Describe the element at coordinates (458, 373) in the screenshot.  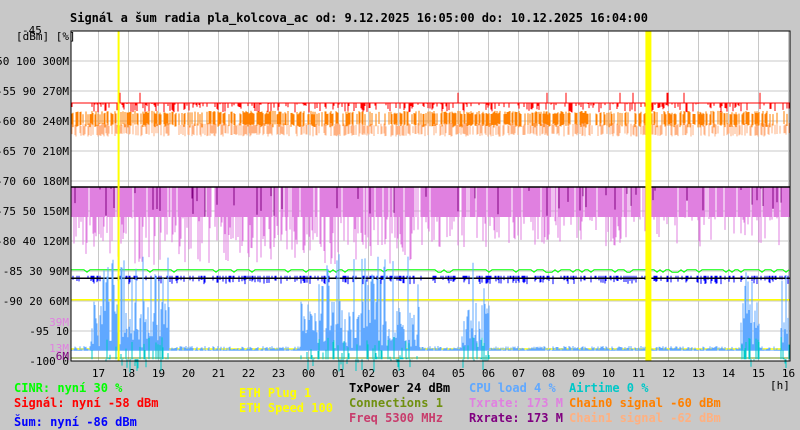
I see `x-tick-label: 05` at that location.